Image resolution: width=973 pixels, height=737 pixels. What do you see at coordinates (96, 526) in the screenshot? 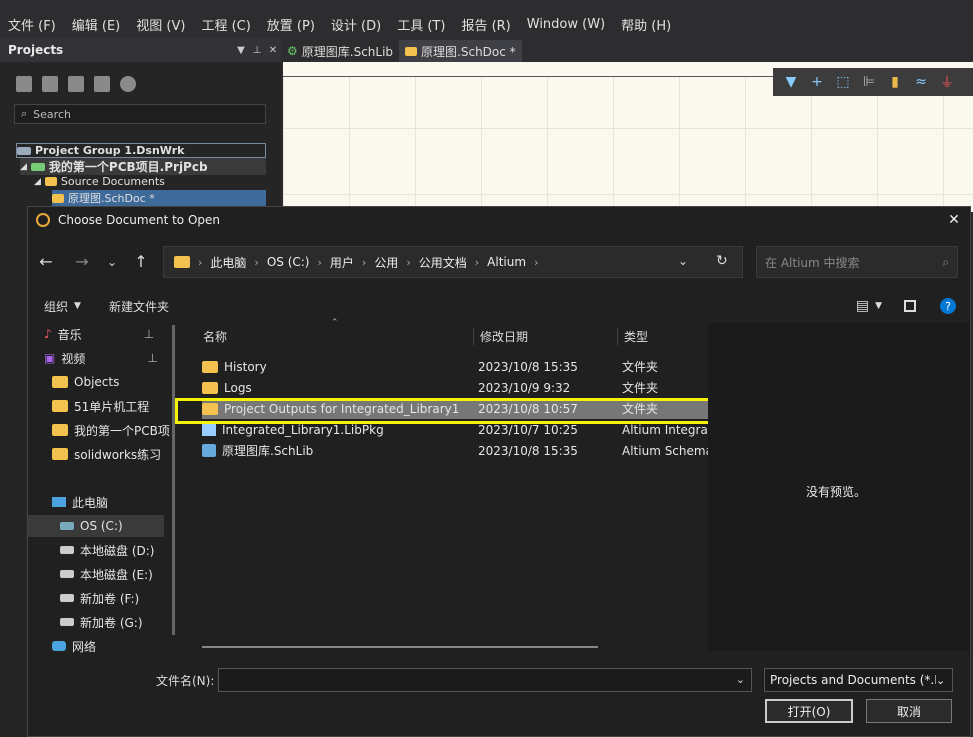
I see `sidebar-item-drive-c: OS (C:)` at bounding box center [96, 526].